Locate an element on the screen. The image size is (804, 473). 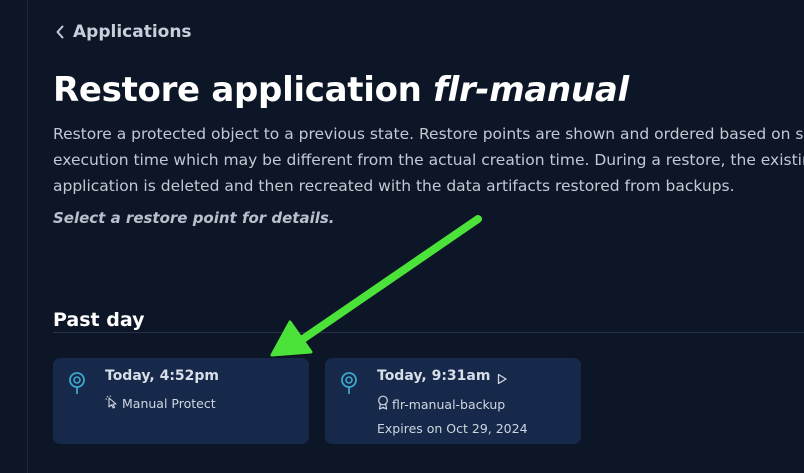
breadcrumb-back-link: Applications is located at coordinates (123, 32).